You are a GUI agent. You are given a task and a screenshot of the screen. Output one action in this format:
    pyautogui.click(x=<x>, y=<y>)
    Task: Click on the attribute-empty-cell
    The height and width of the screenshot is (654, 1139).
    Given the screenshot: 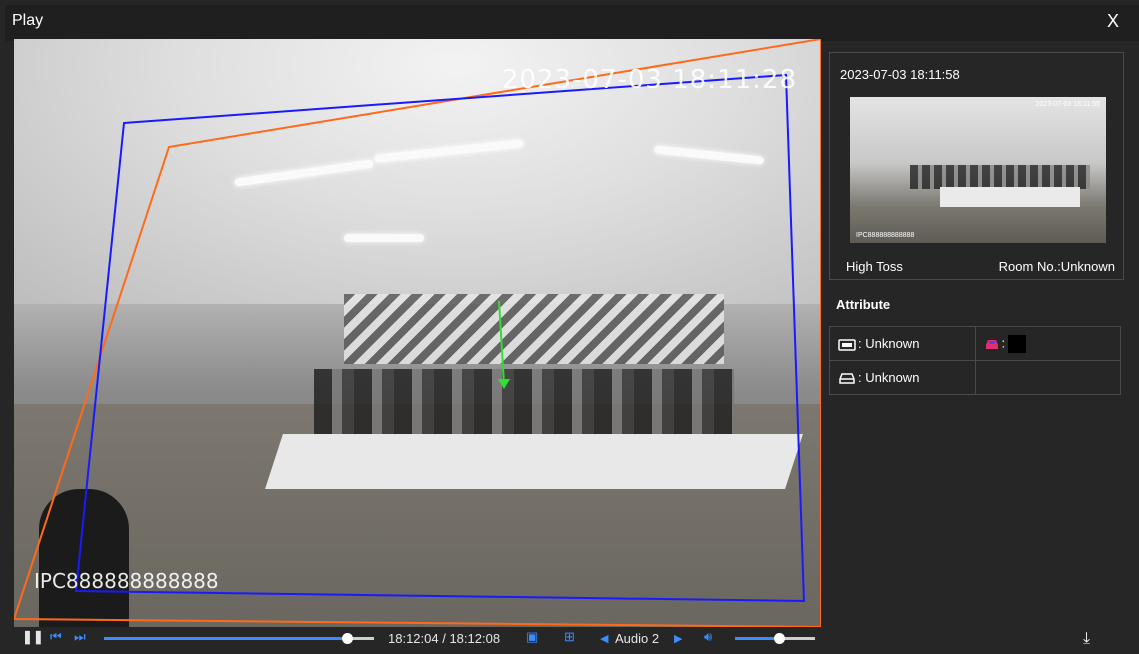 What is the action you would take?
    pyautogui.click(x=1047, y=377)
    